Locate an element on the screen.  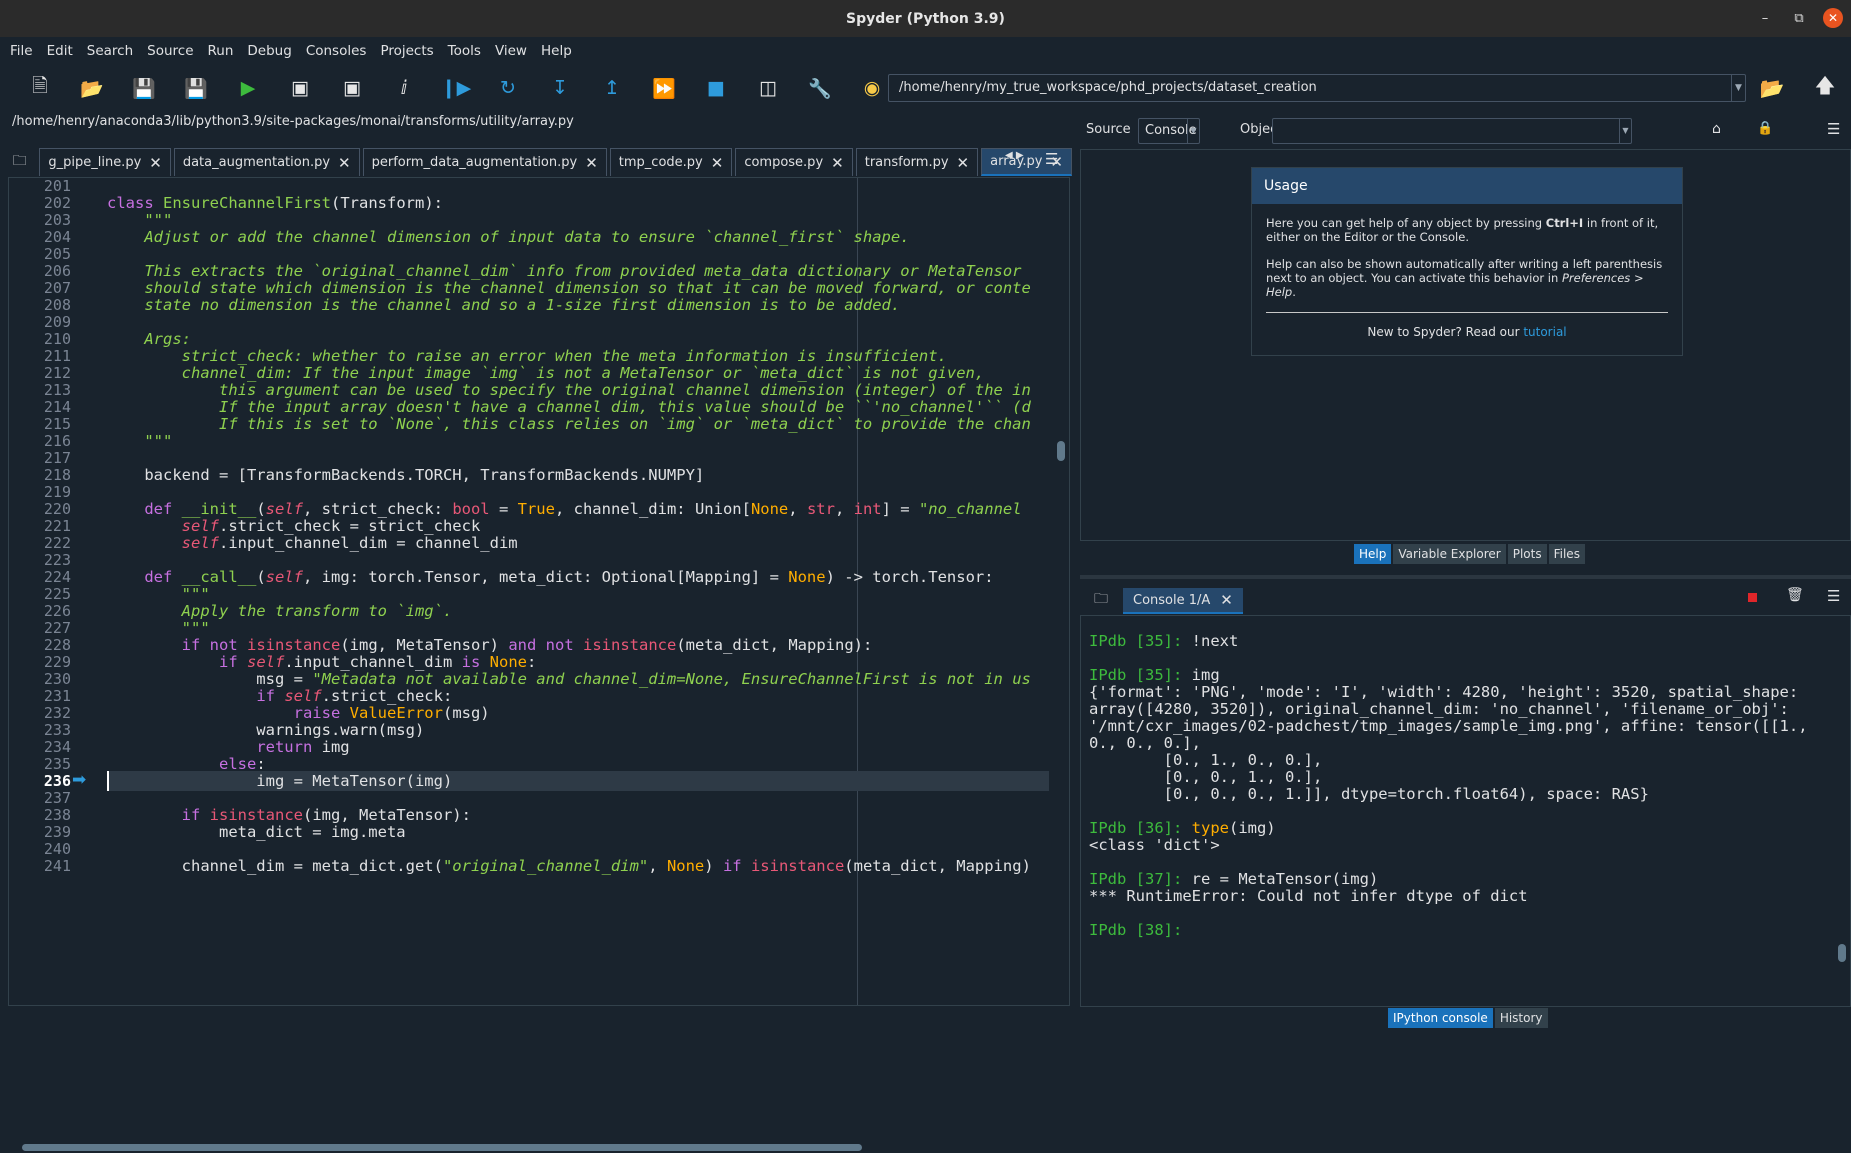
debug-icon: ❙▶ is located at coordinates (456, 88).